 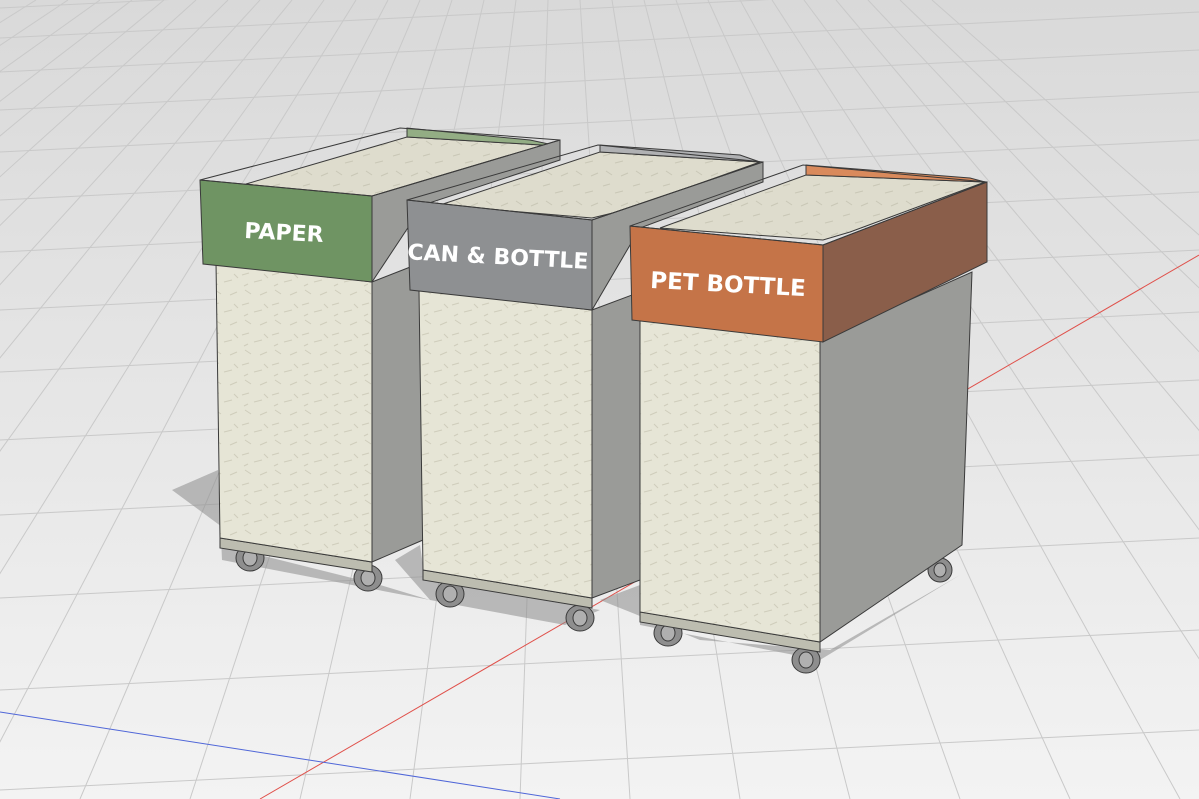 I want to click on bin-label: PAPER, so click(x=284, y=233).